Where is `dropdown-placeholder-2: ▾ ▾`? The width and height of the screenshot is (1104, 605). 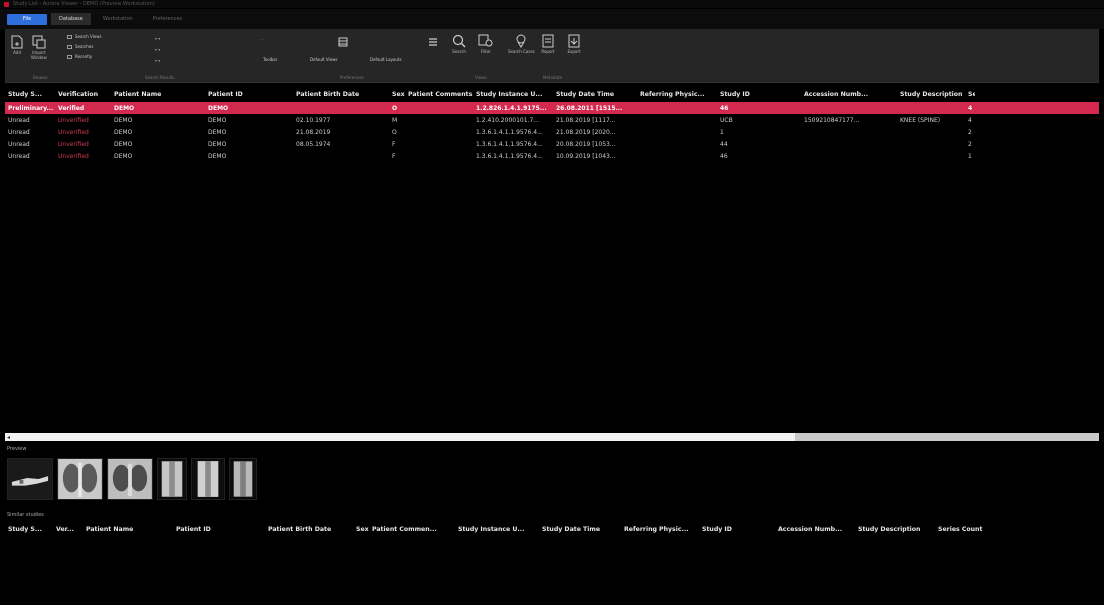 dropdown-placeholder-2: ▾ ▾ is located at coordinates (157, 49).